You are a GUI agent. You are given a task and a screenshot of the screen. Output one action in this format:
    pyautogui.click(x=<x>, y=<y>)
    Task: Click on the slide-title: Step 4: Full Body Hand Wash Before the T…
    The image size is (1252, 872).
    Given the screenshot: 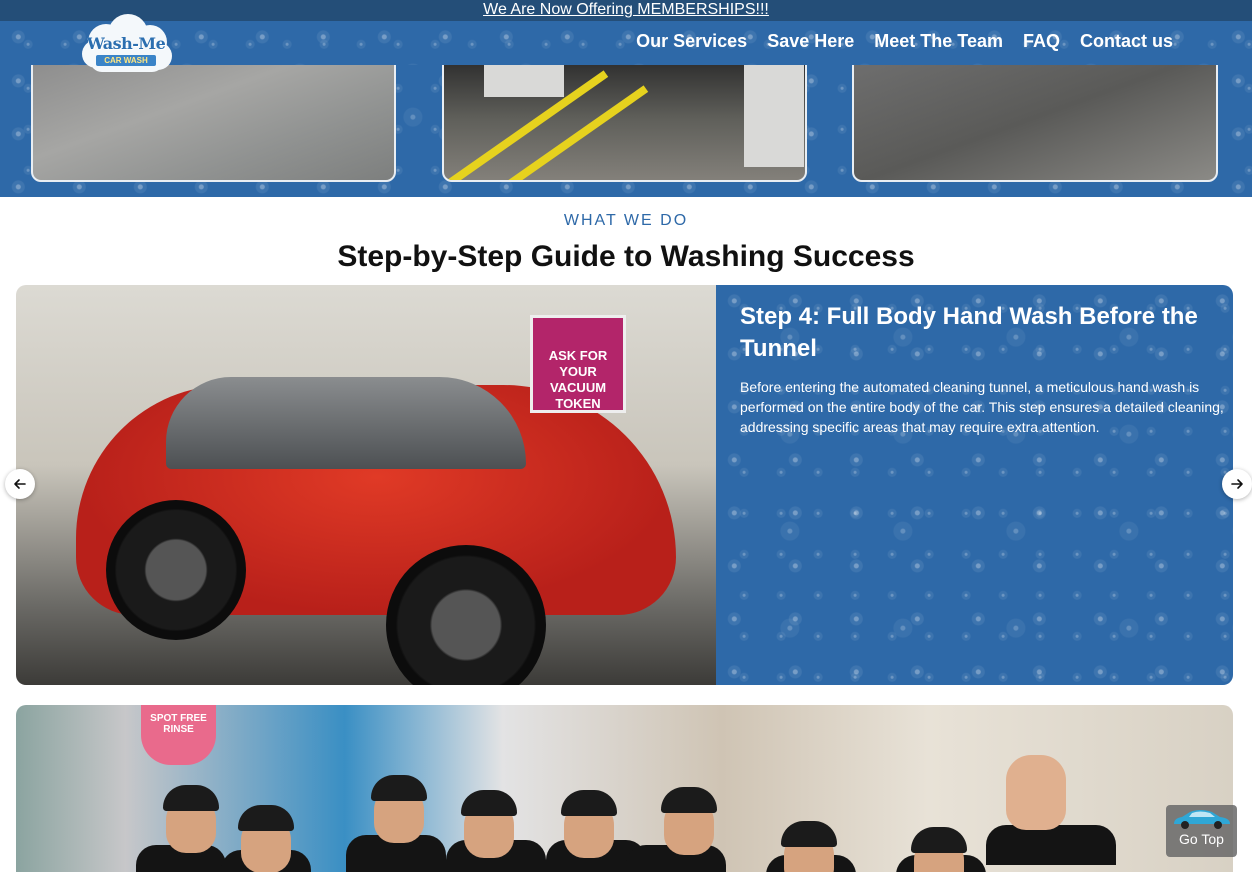 What is the action you would take?
    pyautogui.click(x=969, y=332)
    